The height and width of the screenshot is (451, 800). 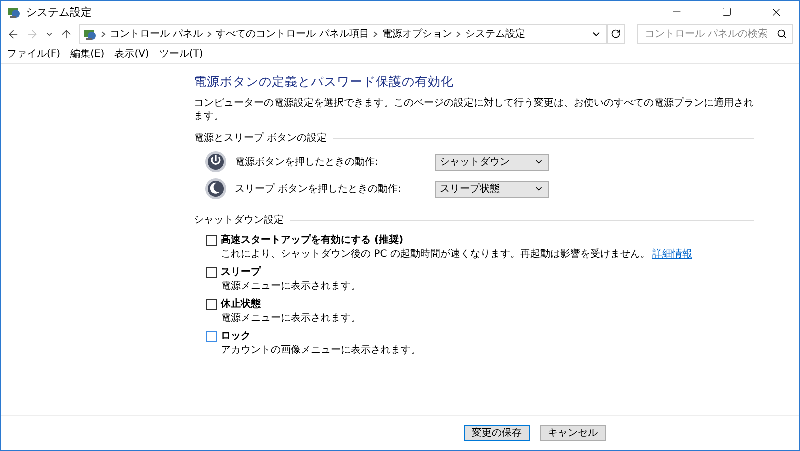 What do you see at coordinates (672, 254) in the screenshot?
I see `details-link: 詳細情報` at bounding box center [672, 254].